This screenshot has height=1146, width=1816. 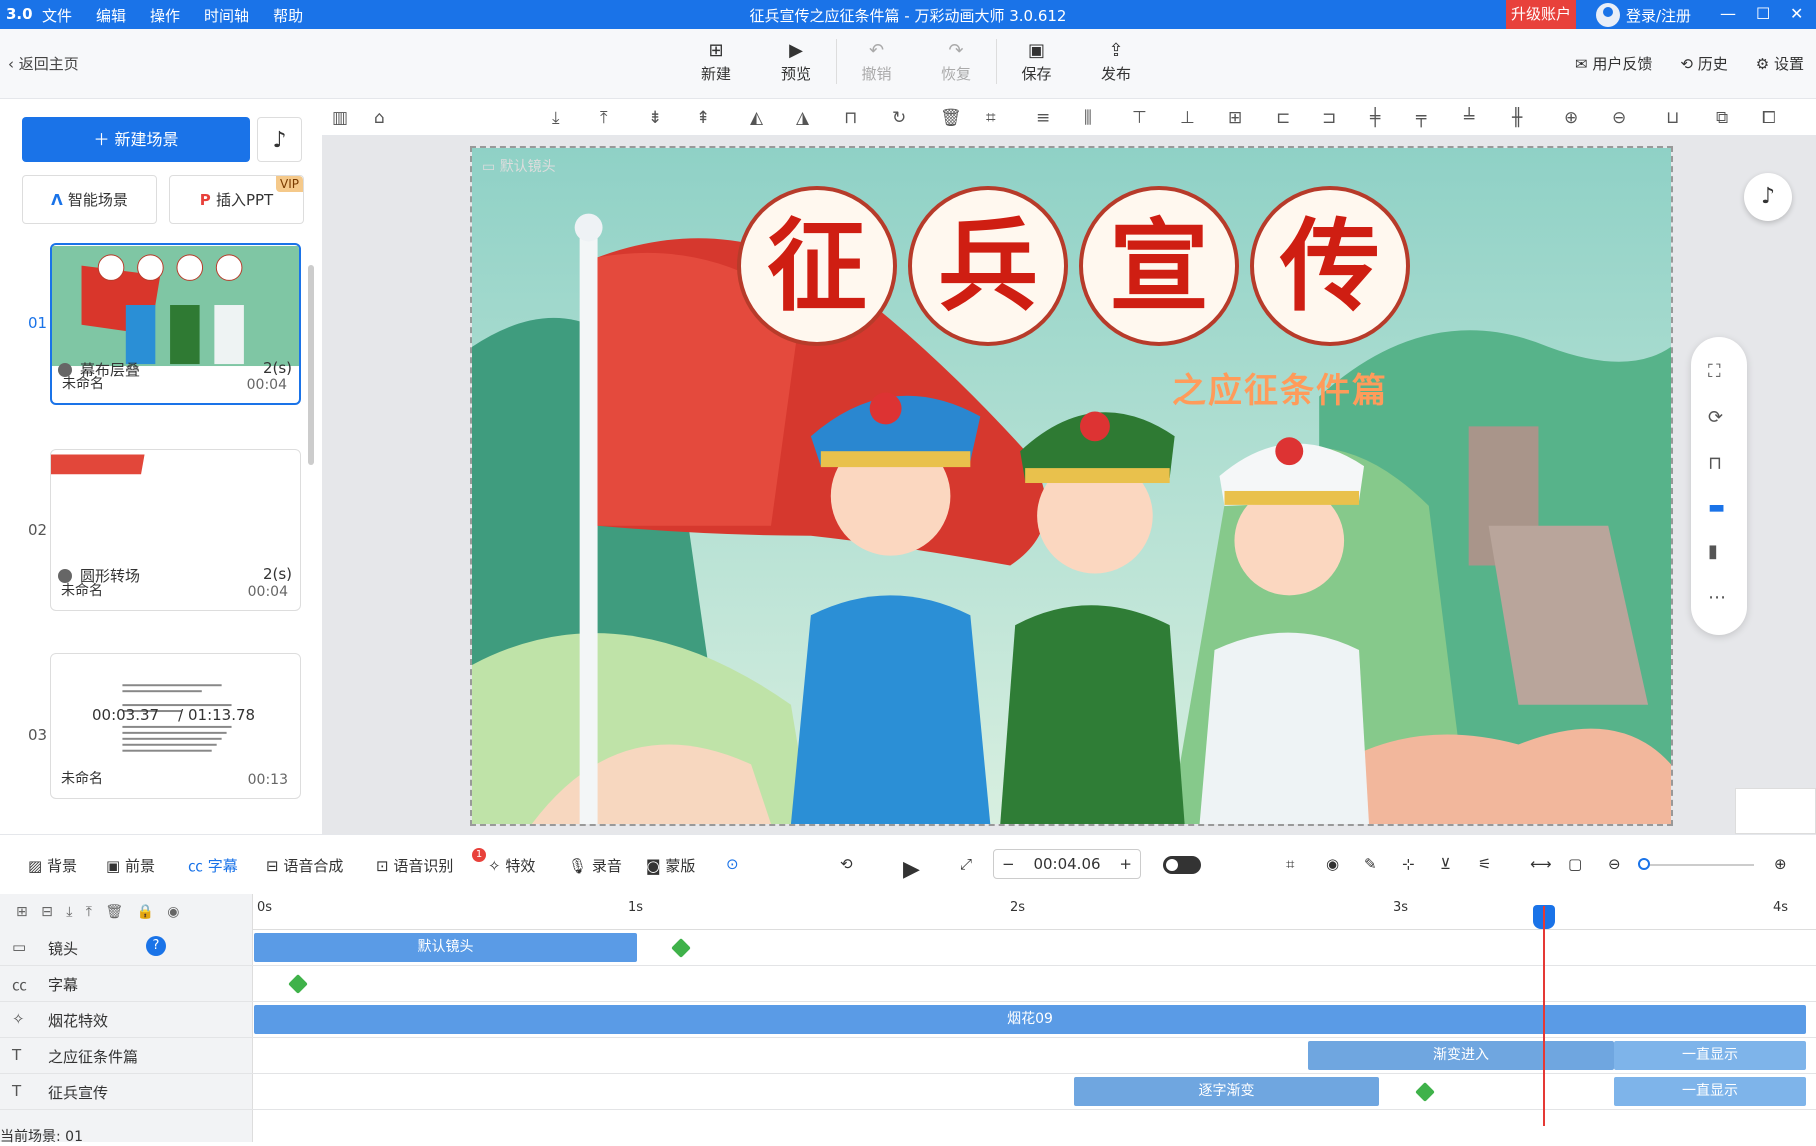 What do you see at coordinates (1775, 811) in the screenshot?
I see `mini-preview` at bounding box center [1775, 811].